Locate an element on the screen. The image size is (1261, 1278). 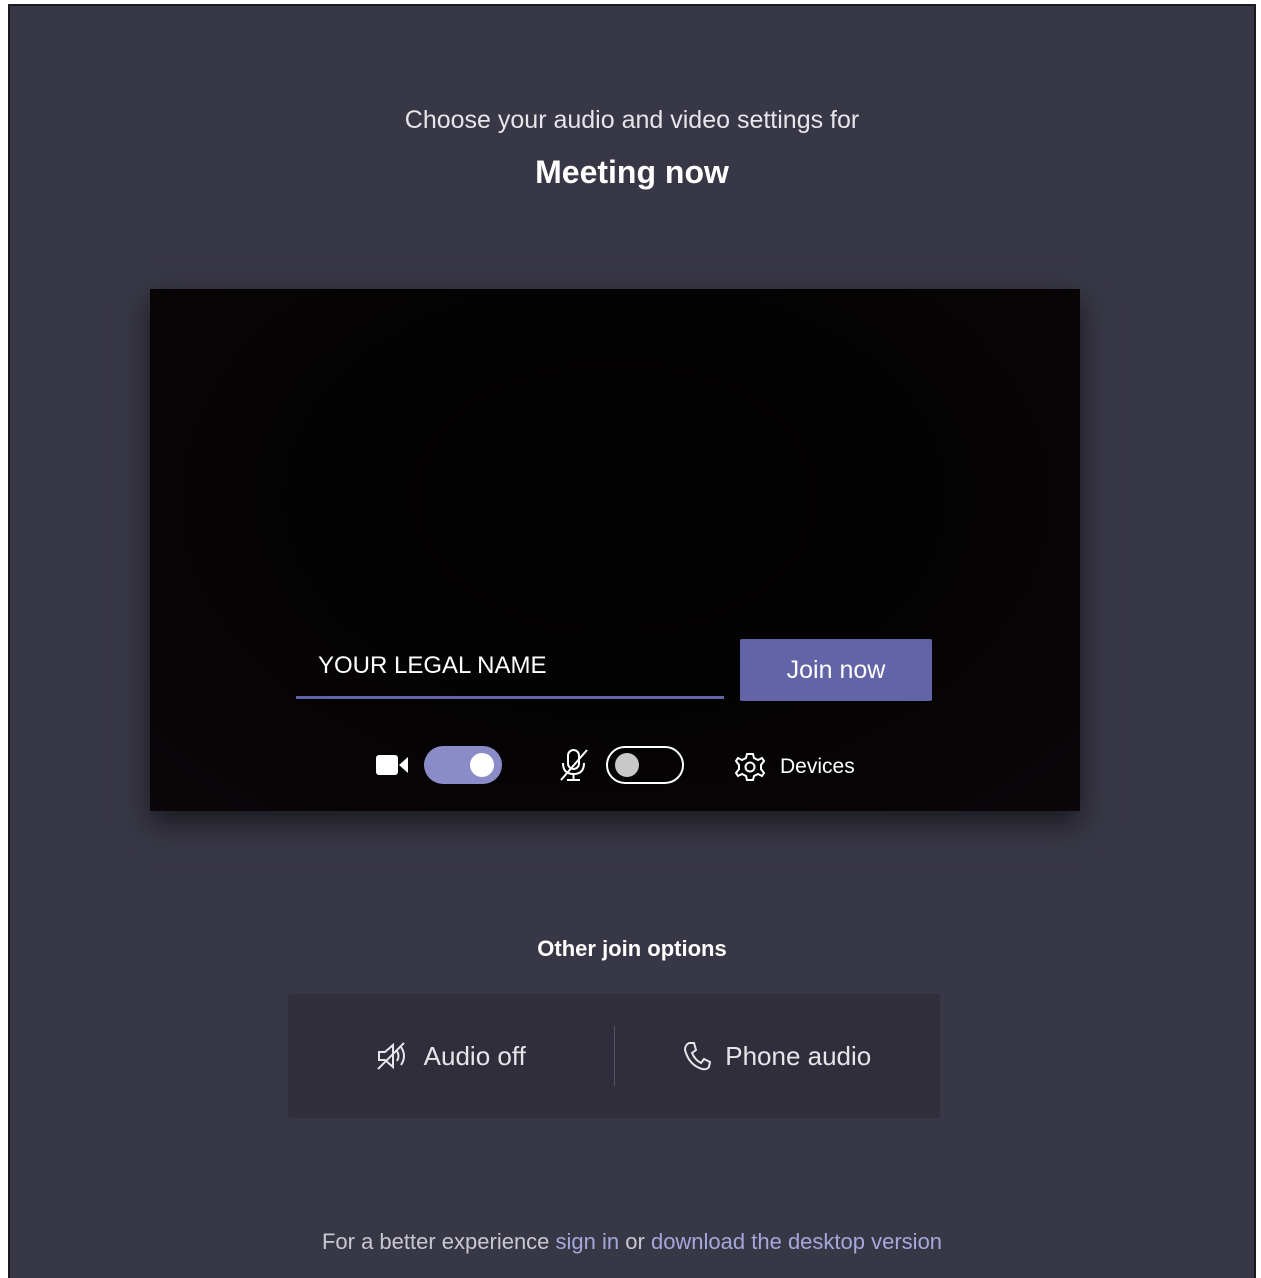
camera-control is located at coordinates (439, 765).